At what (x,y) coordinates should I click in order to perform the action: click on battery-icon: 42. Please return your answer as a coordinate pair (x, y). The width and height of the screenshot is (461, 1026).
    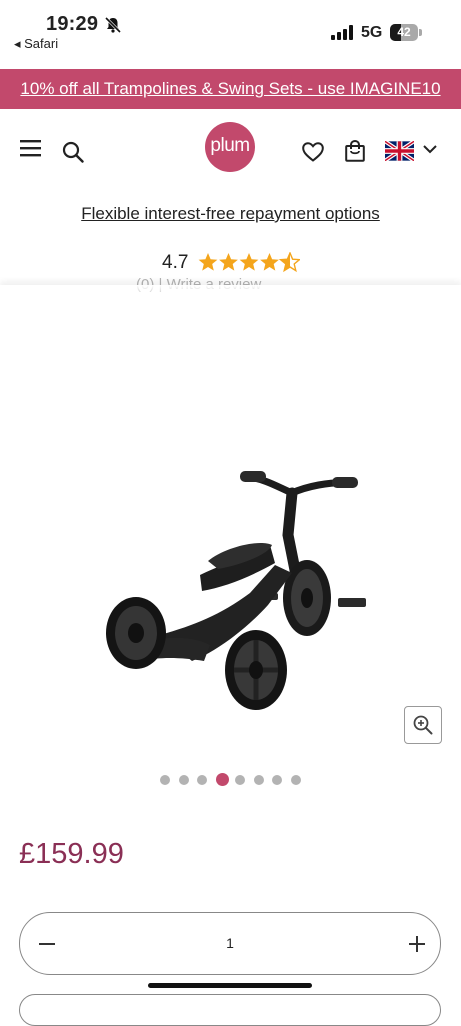
    Looking at the image, I should click on (406, 32).